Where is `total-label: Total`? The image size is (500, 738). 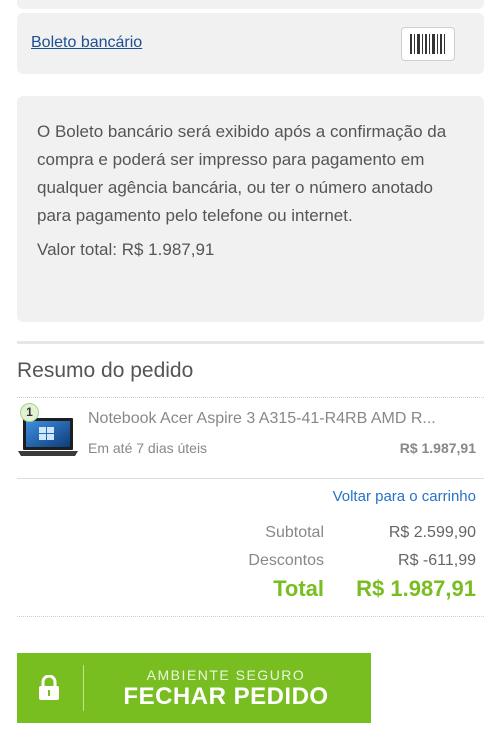
total-label: Total is located at coordinates (298, 588).